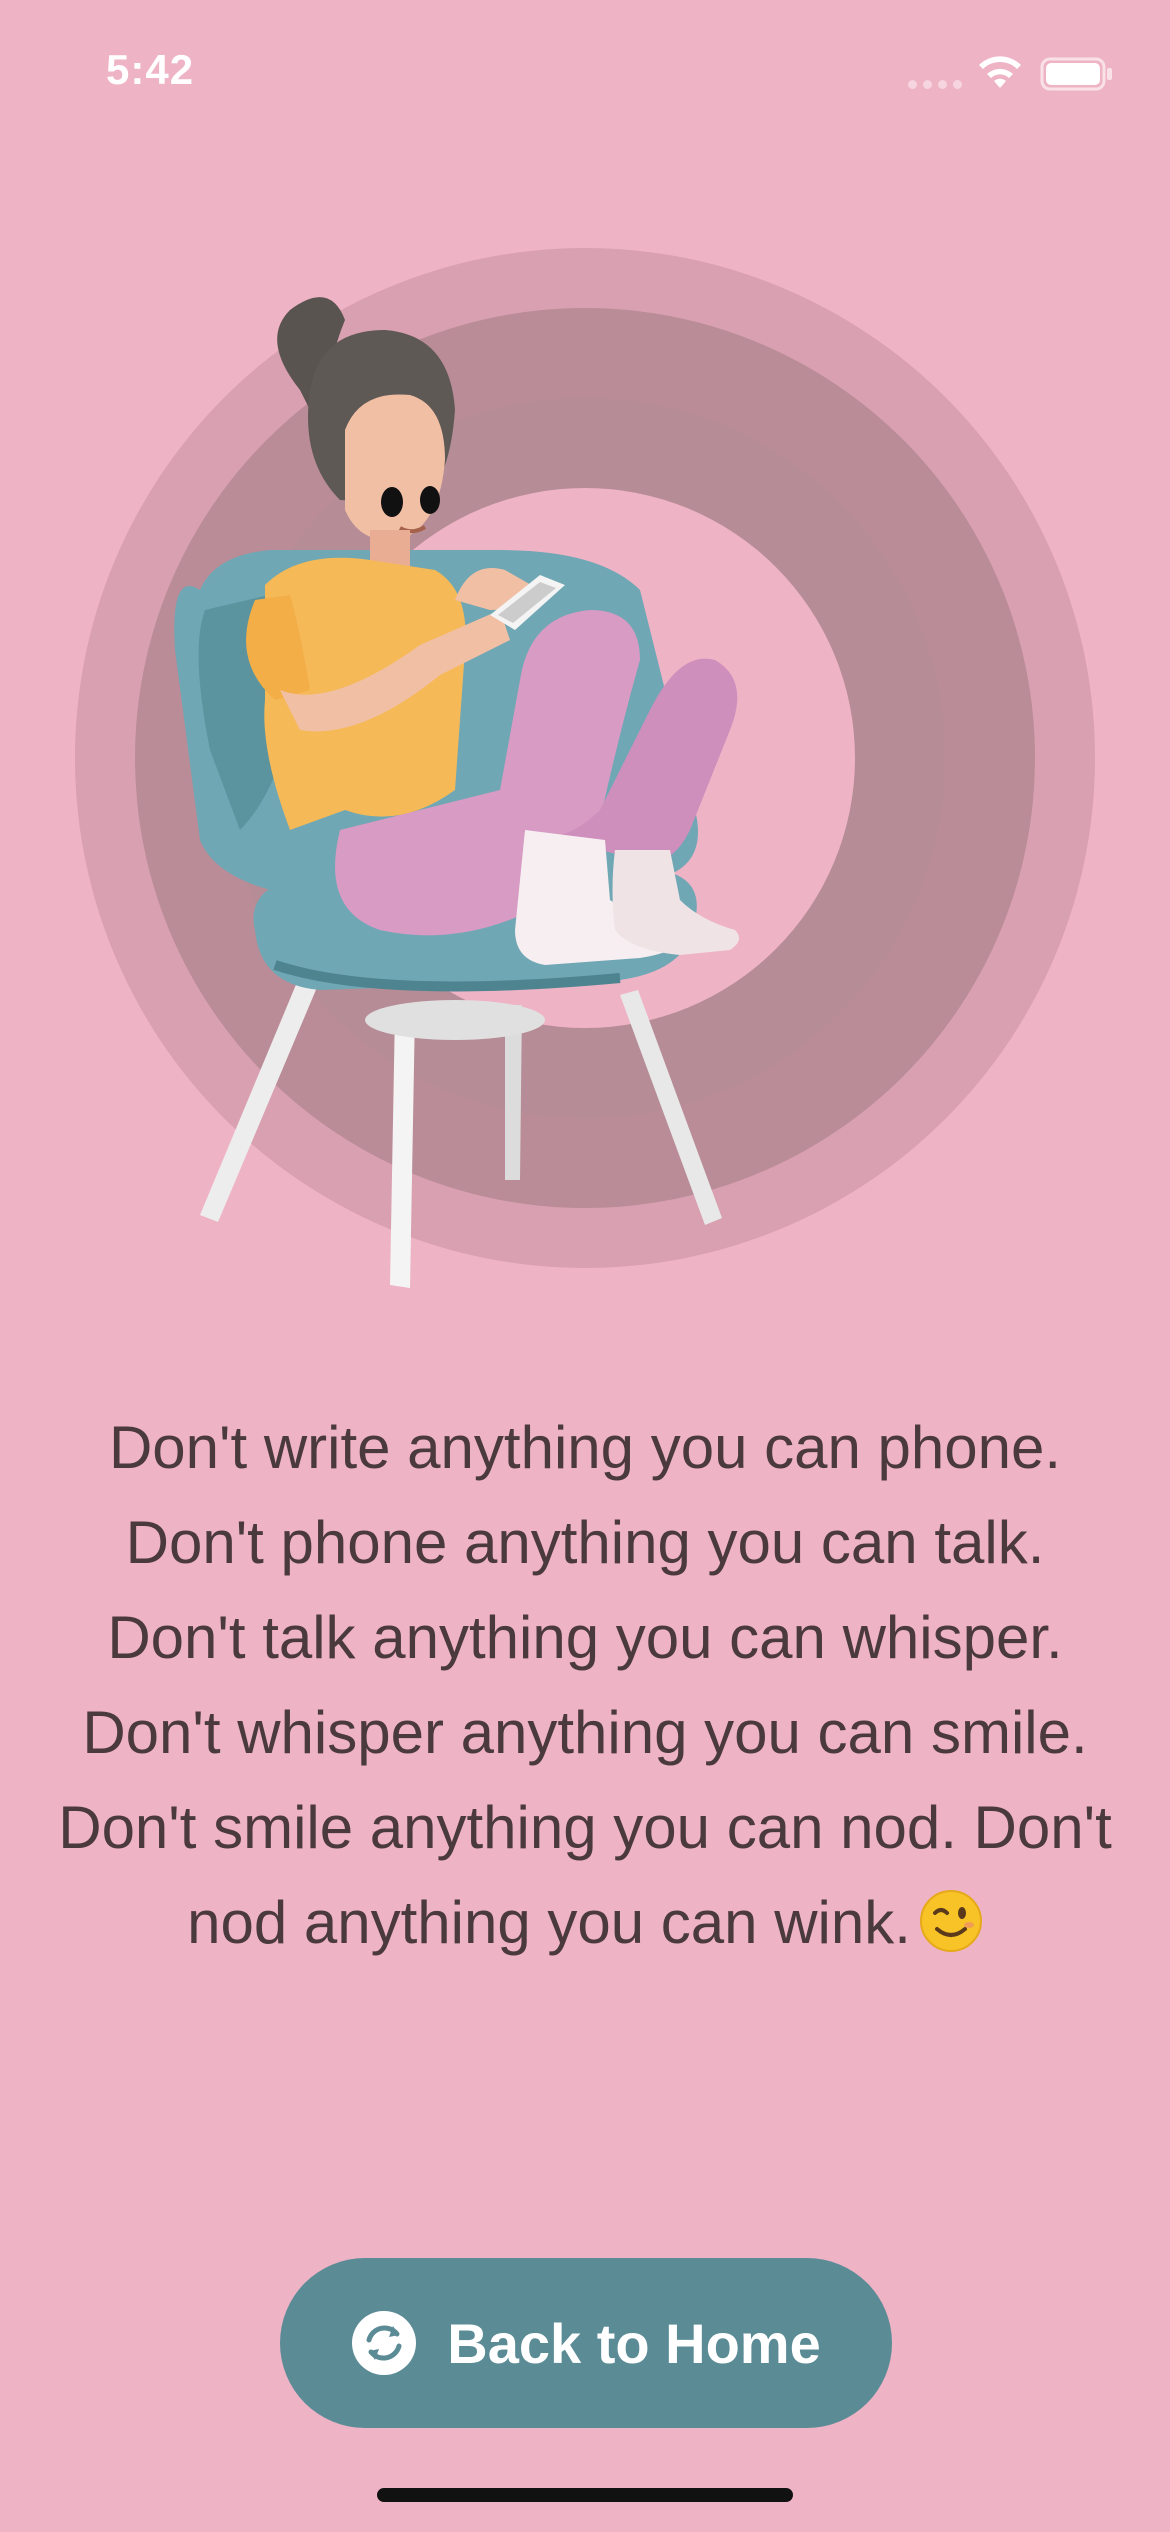 This screenshot has height=2532, width=1170. I want to click on back-to-home-button: Back to Home, so click(586, 2343).